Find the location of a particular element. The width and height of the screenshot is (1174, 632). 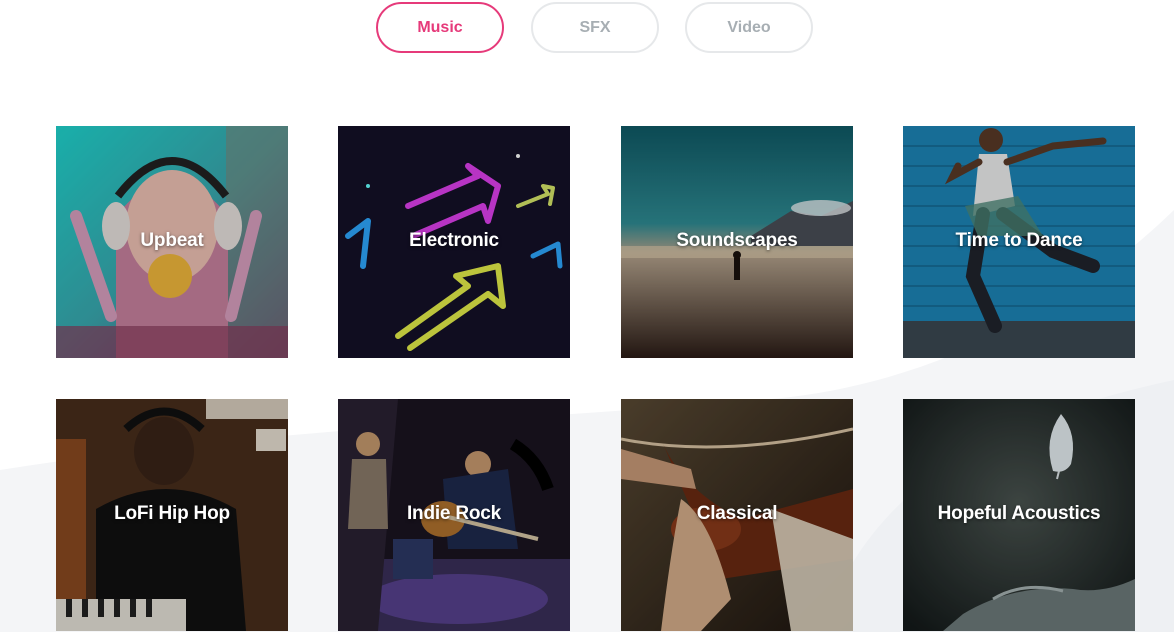

genre-label: Upbeat is located at coordinates (172, 240).